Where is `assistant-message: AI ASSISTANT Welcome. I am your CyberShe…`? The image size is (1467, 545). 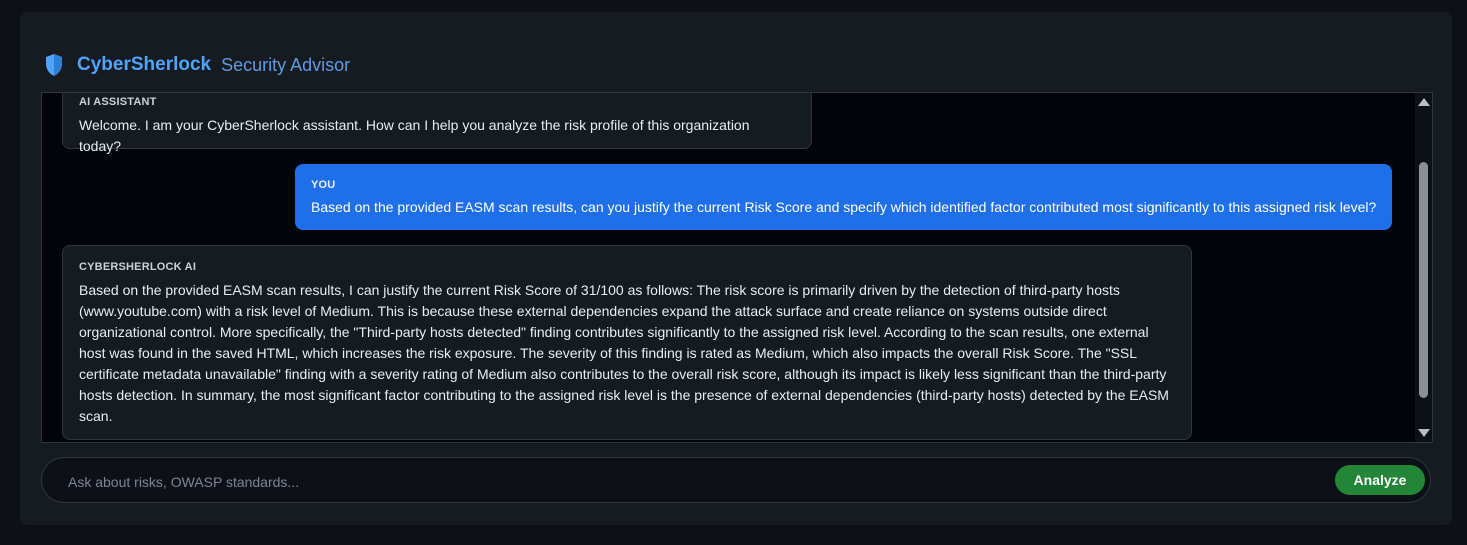
assistant-message: AI ASSISTANT Welcome. I am your CyberShe… is located at coordinates (437, 123).